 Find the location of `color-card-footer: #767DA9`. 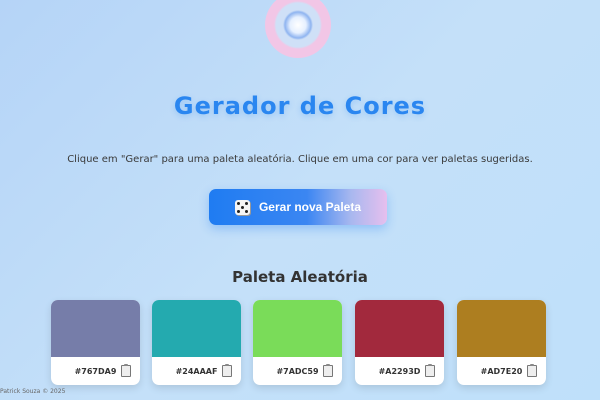

color-card-footer: #767DA9 is located at coordinates (95, 371).